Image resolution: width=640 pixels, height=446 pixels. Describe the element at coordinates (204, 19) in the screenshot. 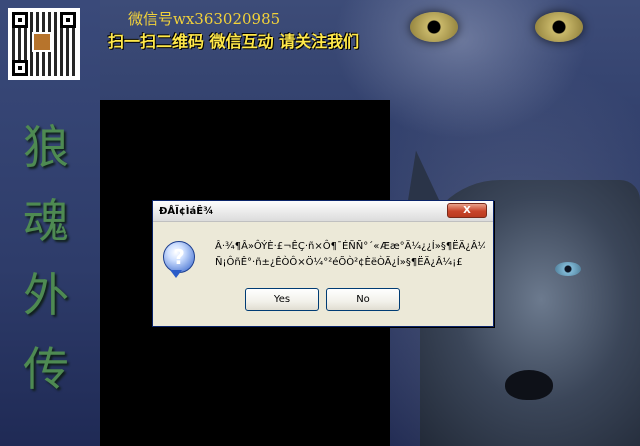

I see `wechat-id-text: 微信号wx363020985` at that location.